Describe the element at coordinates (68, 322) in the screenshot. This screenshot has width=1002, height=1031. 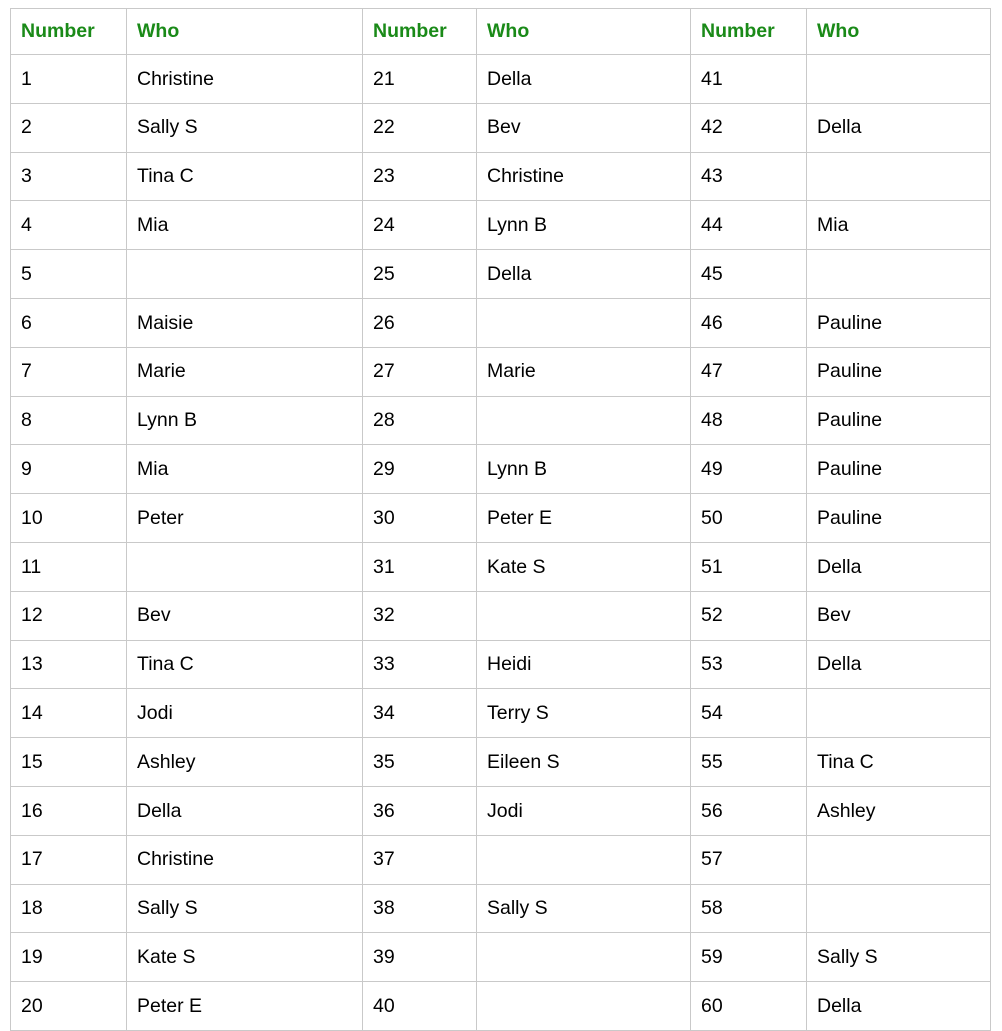
I see `cell-number-1: 6` at that location.